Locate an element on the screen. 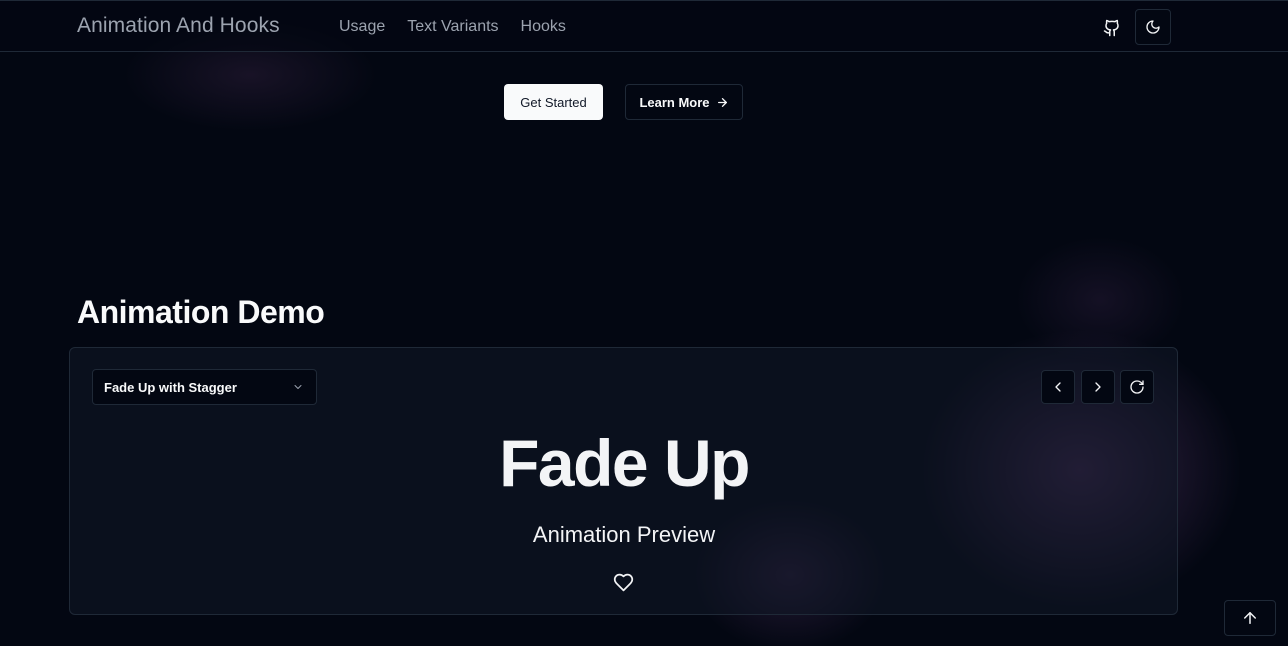  preview-title: Fade Up is located at coordinates (624, 463).